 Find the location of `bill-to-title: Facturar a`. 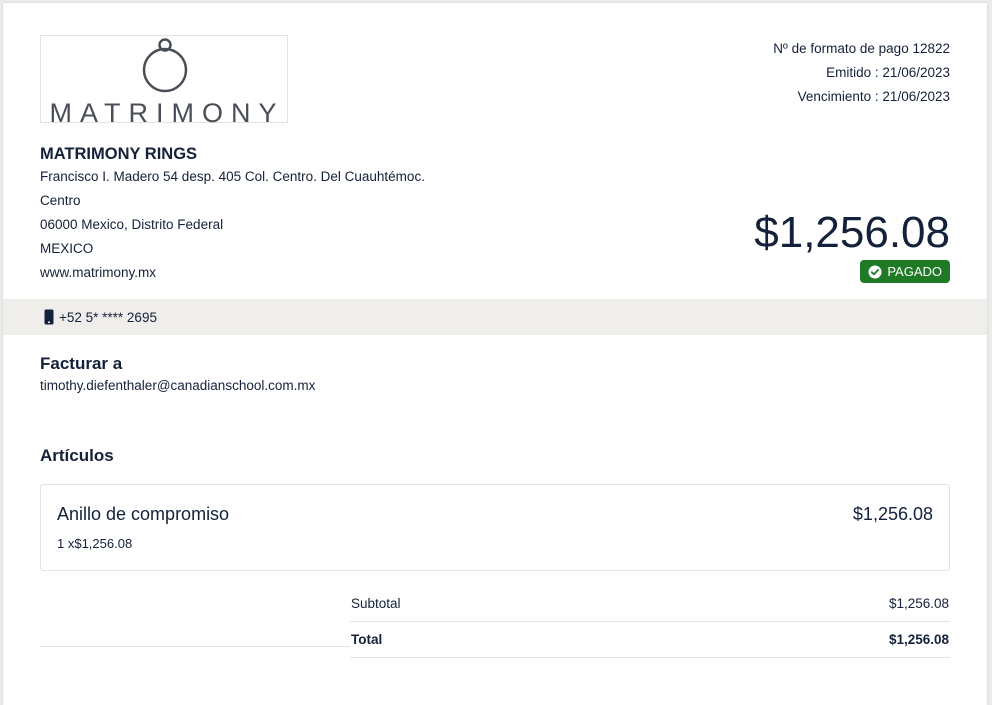

bill-to-title: Facturar a is located at coordinates (81, 363).